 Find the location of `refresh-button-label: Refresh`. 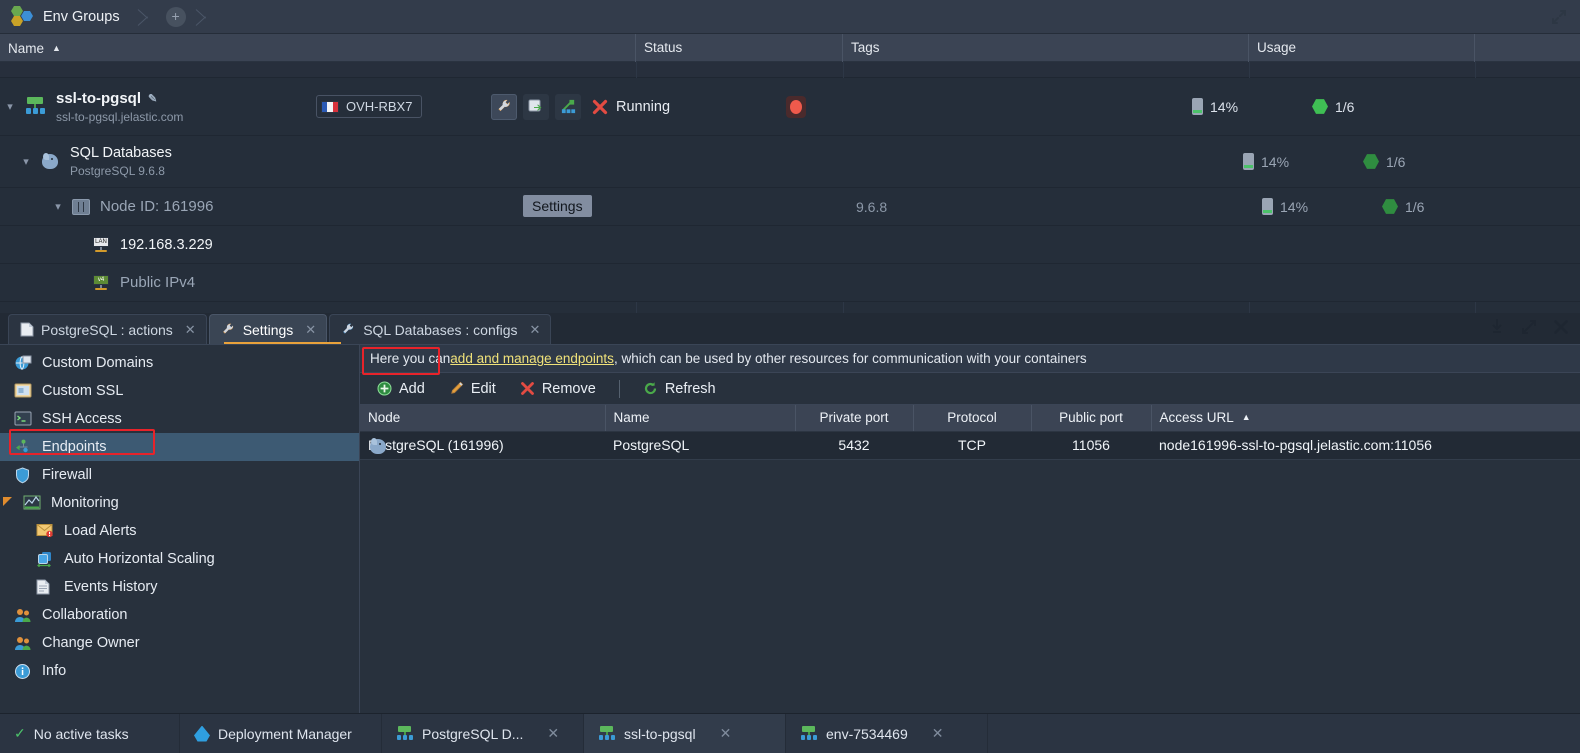

refresh-button-label: Refresh is located at coordinates (690, 388).